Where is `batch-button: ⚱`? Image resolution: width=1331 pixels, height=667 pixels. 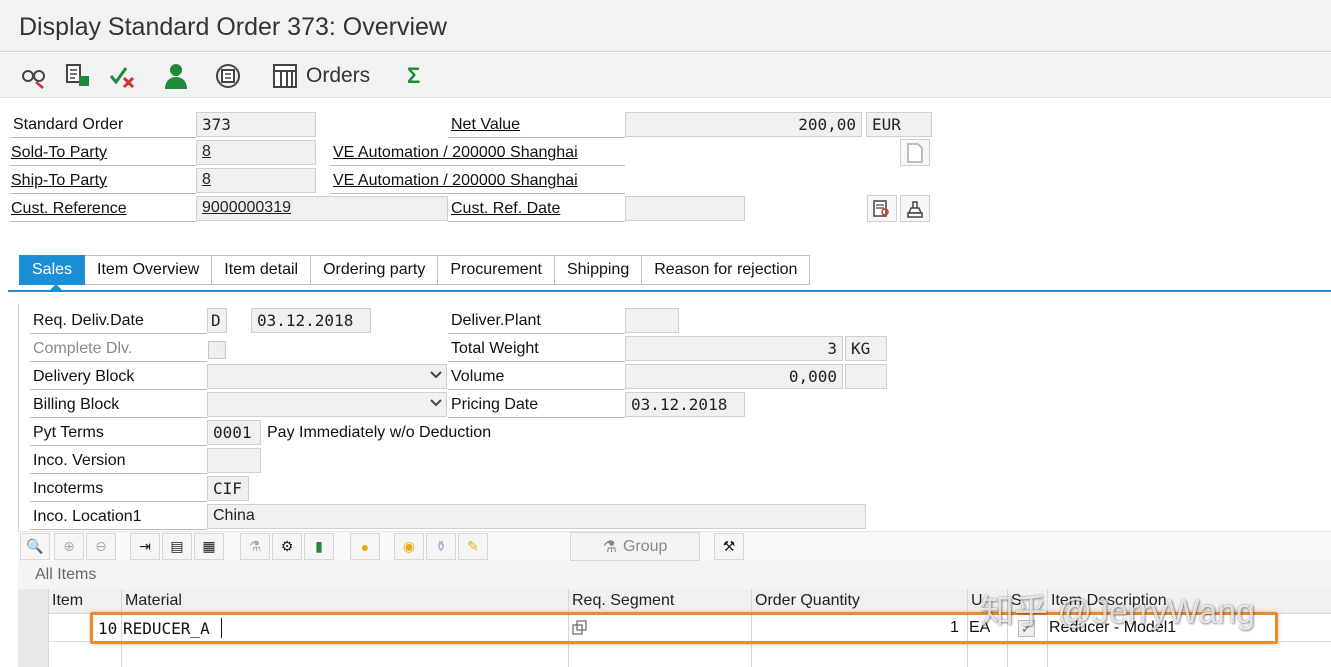 batch-button: ⚱ is located at coordinates (441, 546).